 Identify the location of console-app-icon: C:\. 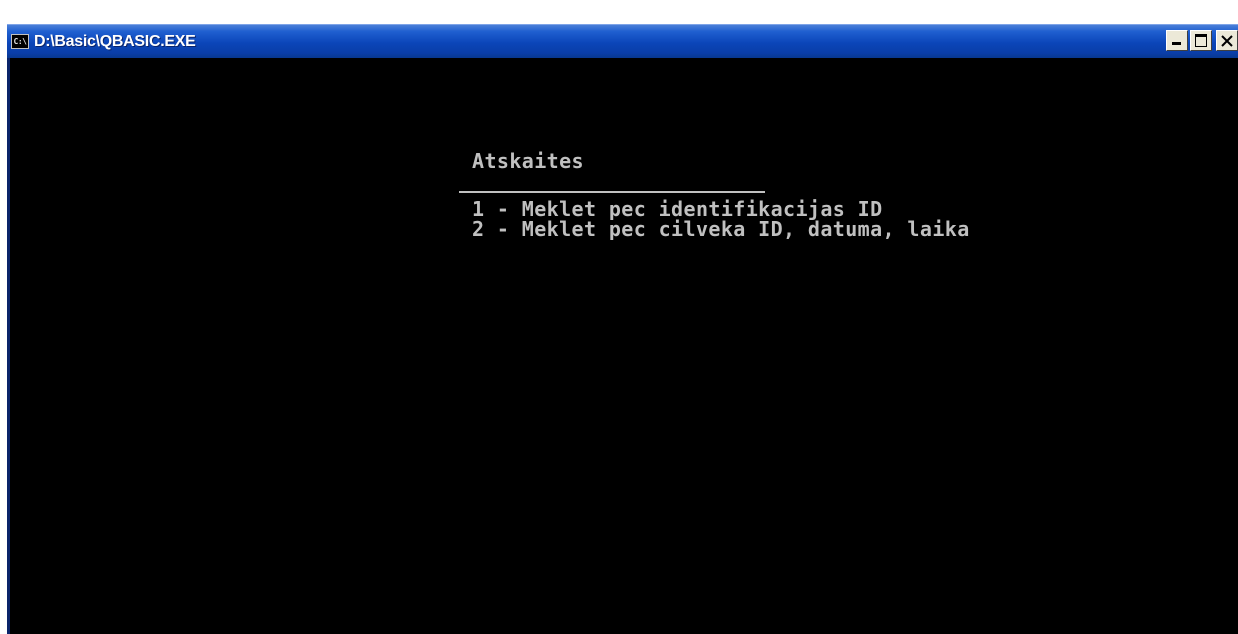
(20, 41).